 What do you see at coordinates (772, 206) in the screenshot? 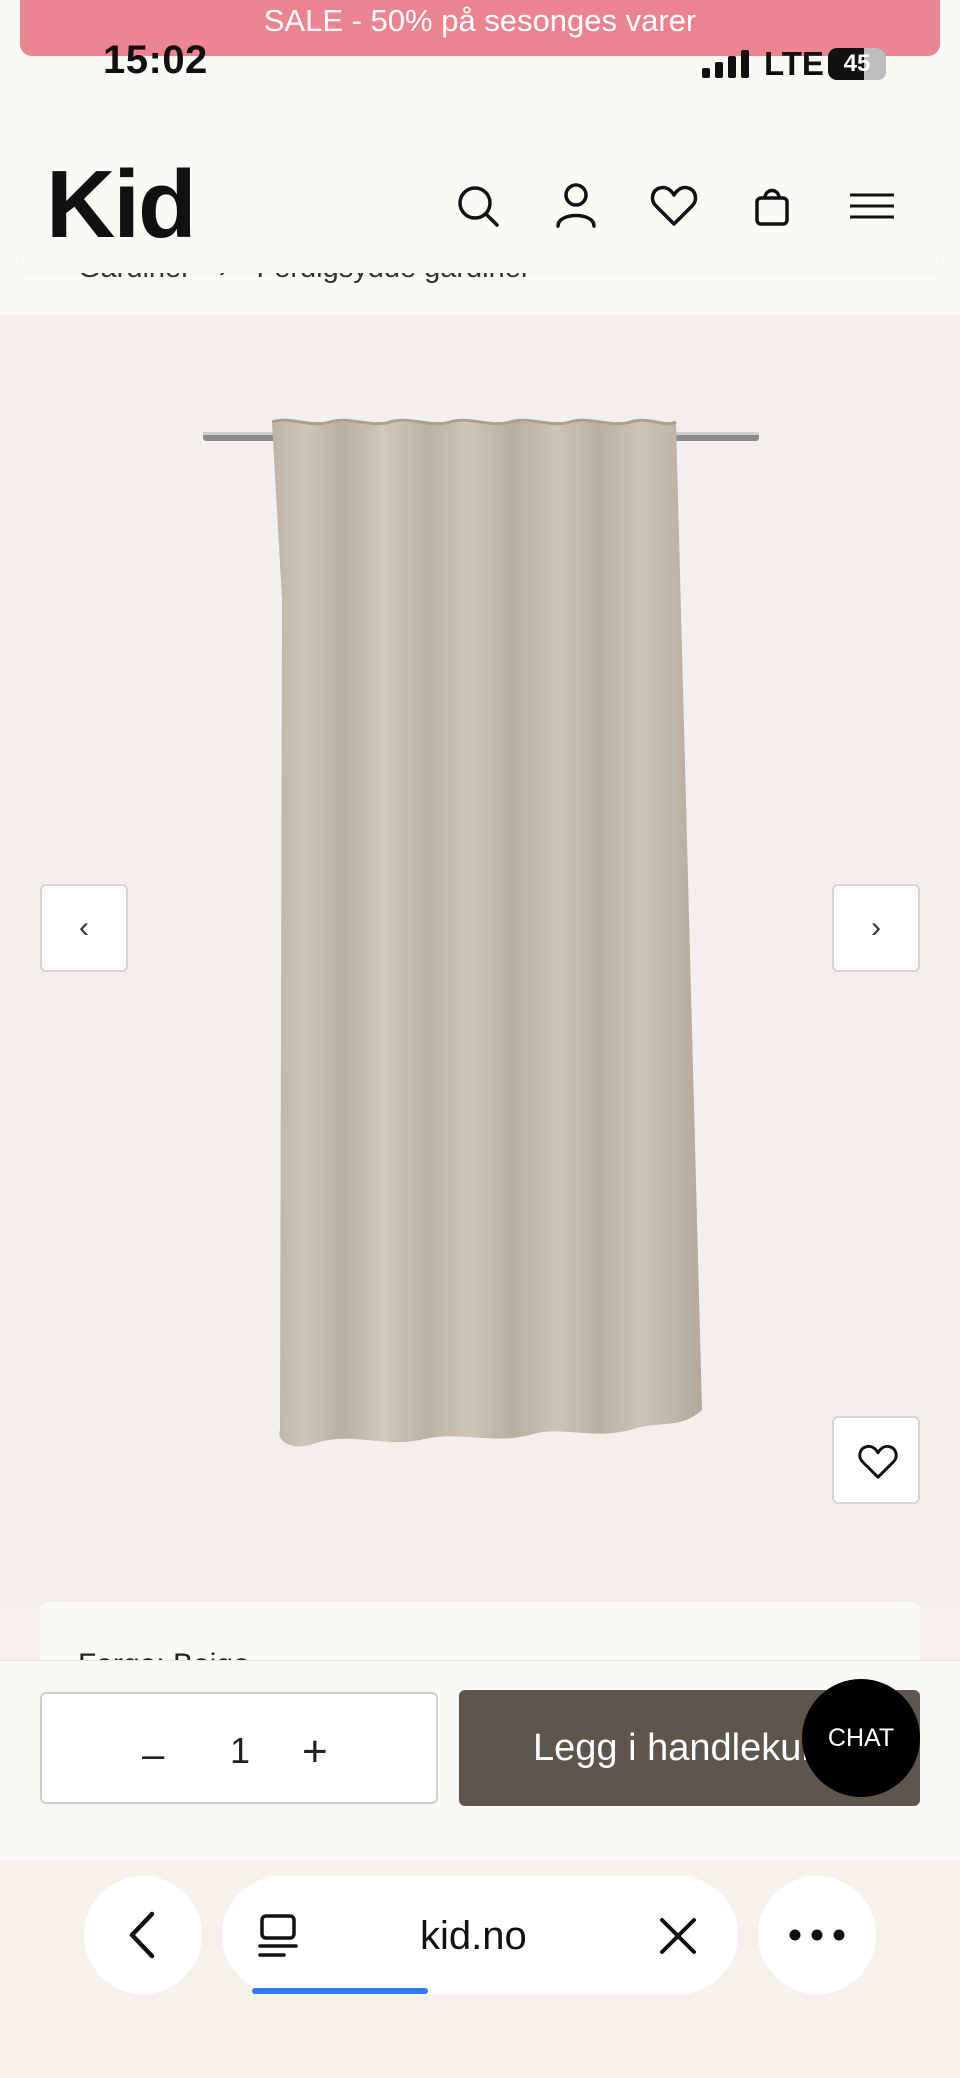
I see `cart-icon` at bounding box center [772, 206].